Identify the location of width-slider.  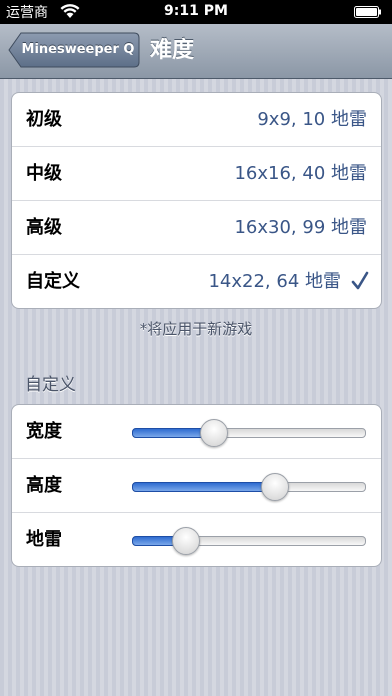
(249, 433).